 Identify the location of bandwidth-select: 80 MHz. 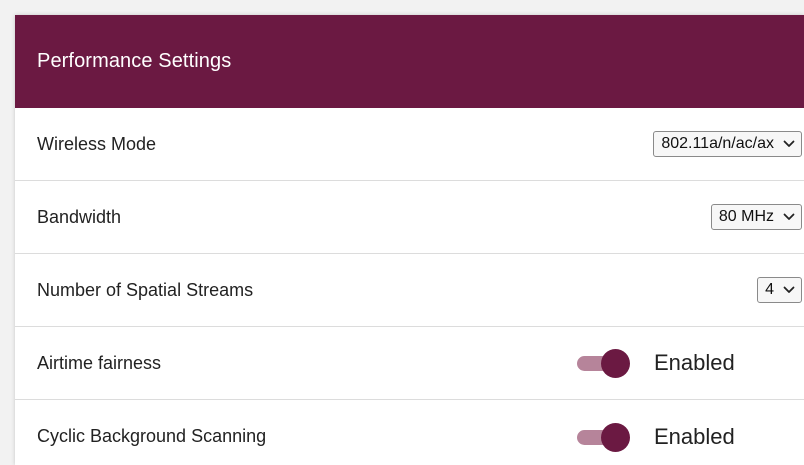
(756, 217).